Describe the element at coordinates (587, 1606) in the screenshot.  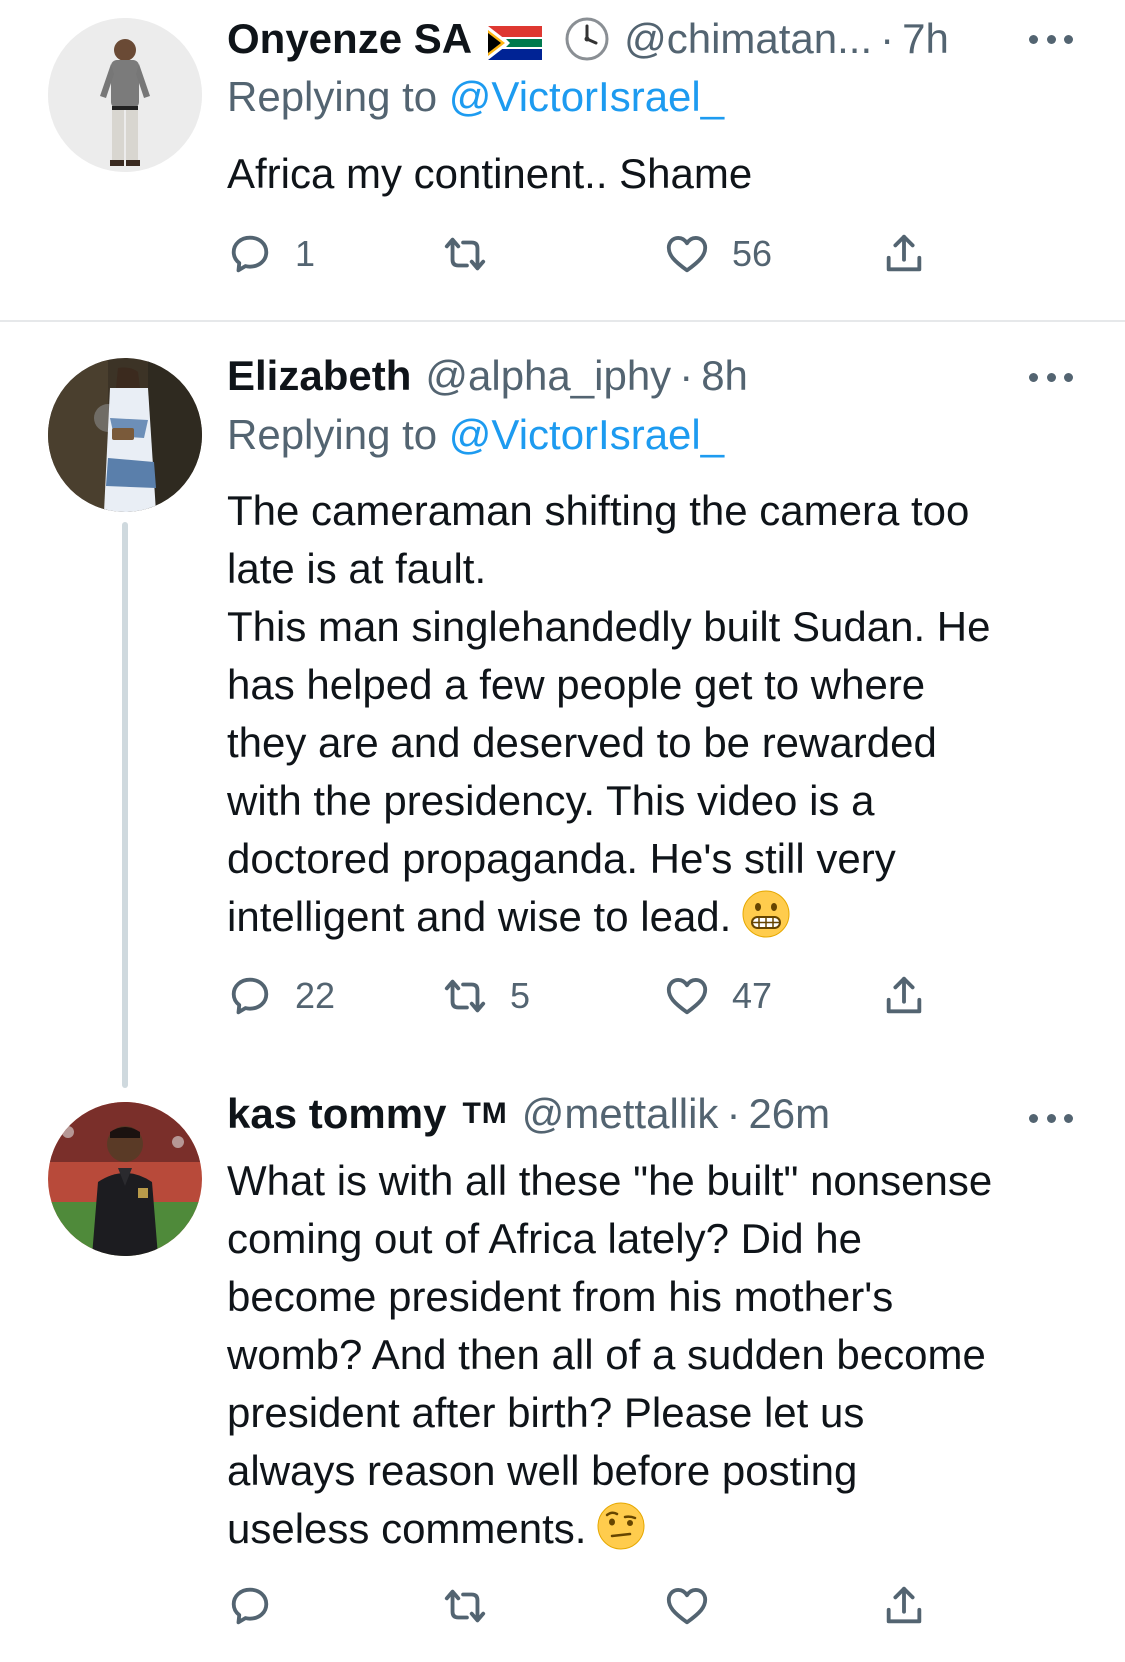
I see `tweet-actions` at that location.